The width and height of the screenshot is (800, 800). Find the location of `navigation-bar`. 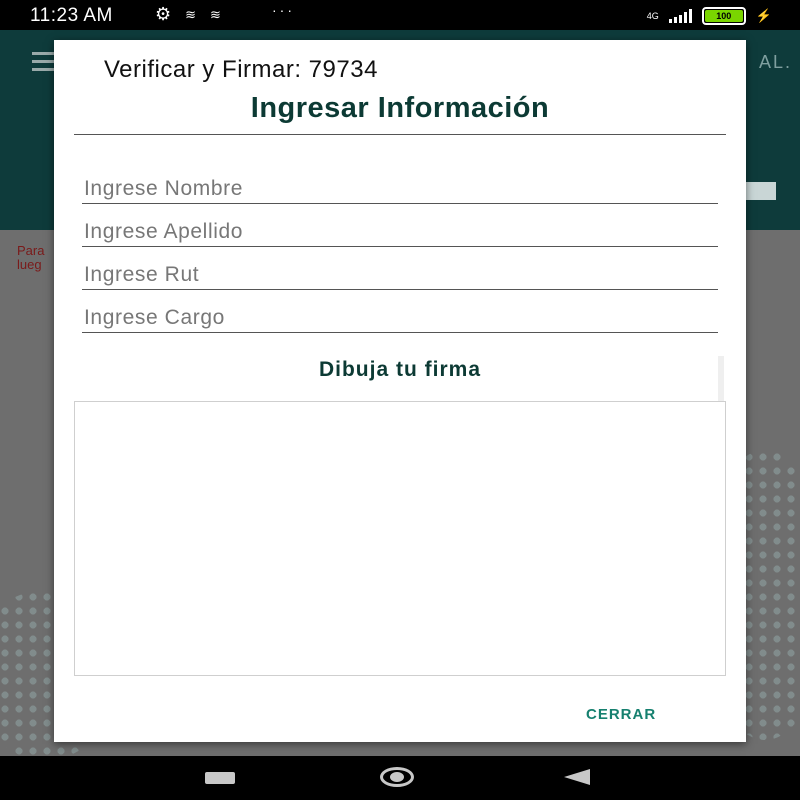

navigation-bar is located at coordinates (400, 778).